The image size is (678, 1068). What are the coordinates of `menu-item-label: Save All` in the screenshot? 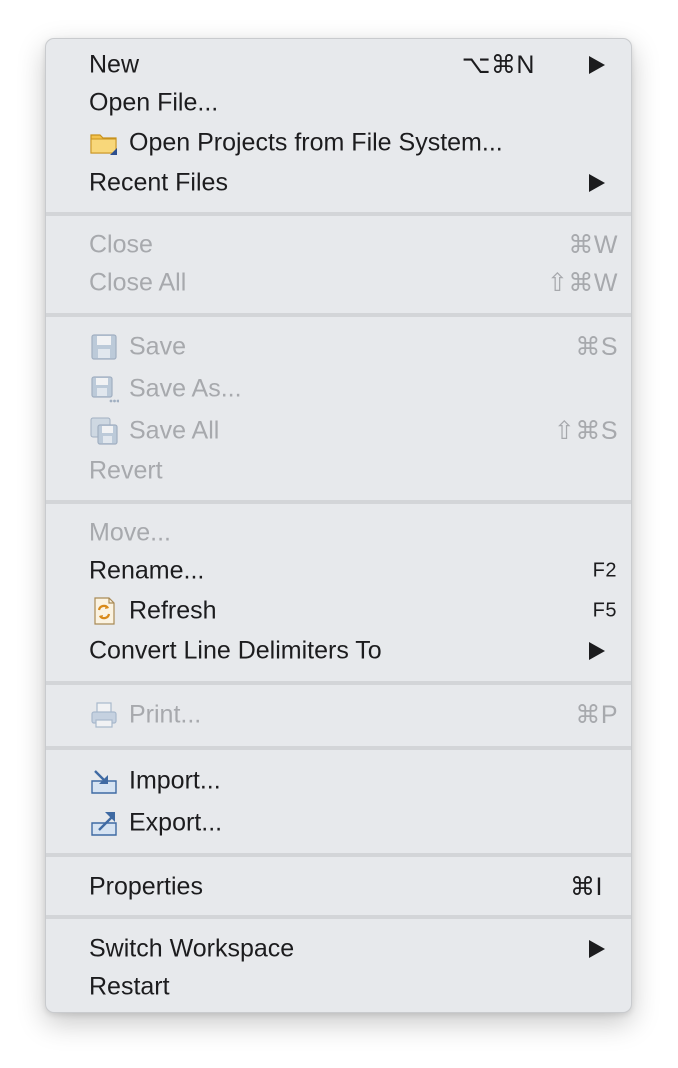 It's located at (174, 430).